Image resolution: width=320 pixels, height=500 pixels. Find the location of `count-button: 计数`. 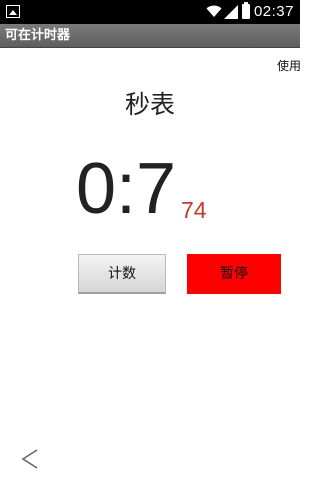

count-button: 计数 is located at coordinates (122, 274).